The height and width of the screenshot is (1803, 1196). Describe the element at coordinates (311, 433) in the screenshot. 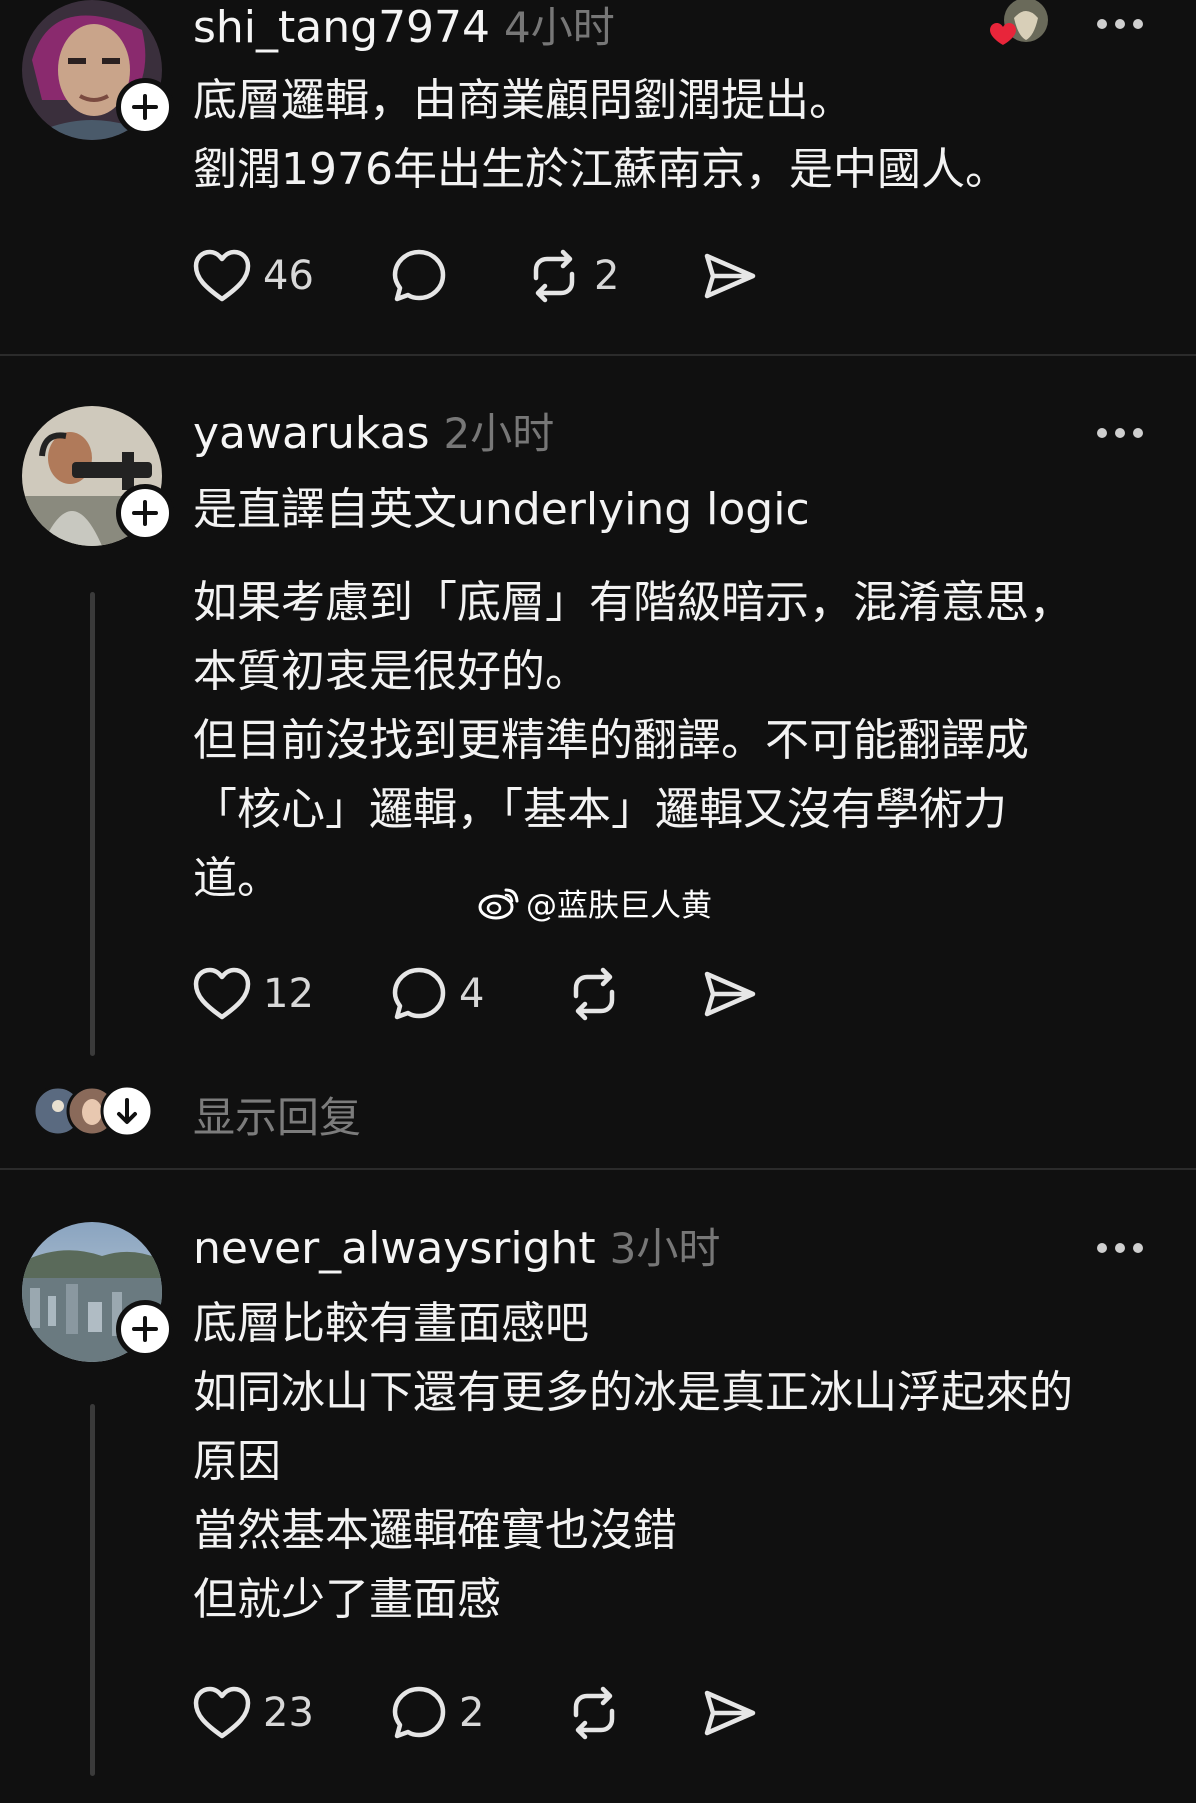

I see `username: yawarukas` at that location.